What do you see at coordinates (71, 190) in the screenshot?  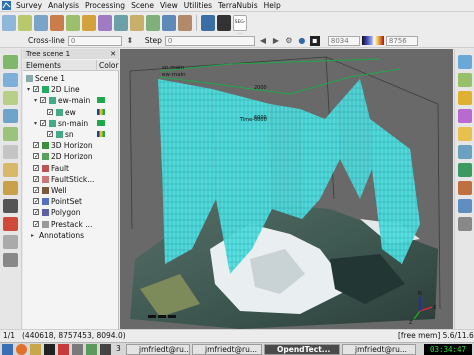 I see `tree-item: ✓ Well` at bounding box center [71, 190].